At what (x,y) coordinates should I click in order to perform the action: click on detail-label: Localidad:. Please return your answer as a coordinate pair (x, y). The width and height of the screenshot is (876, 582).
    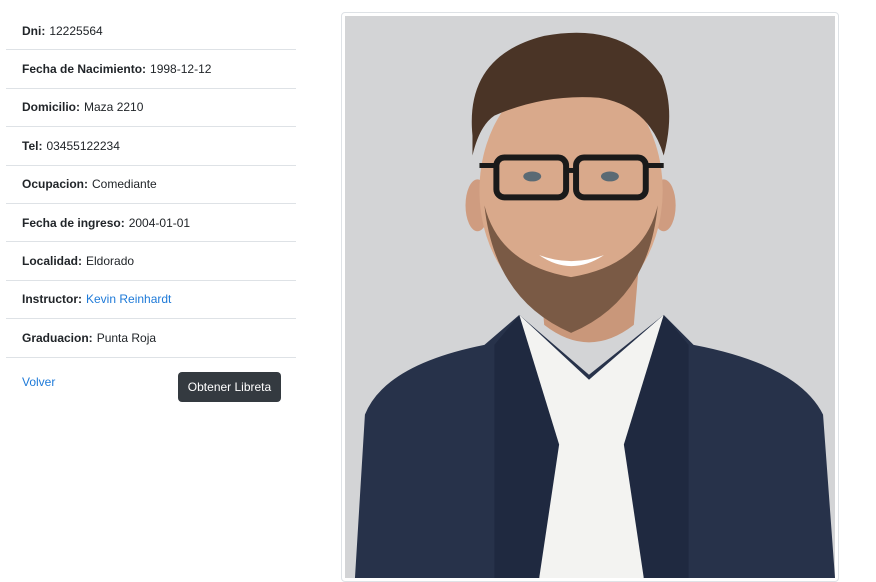
    Looking at the image, I should click on (52, 261).